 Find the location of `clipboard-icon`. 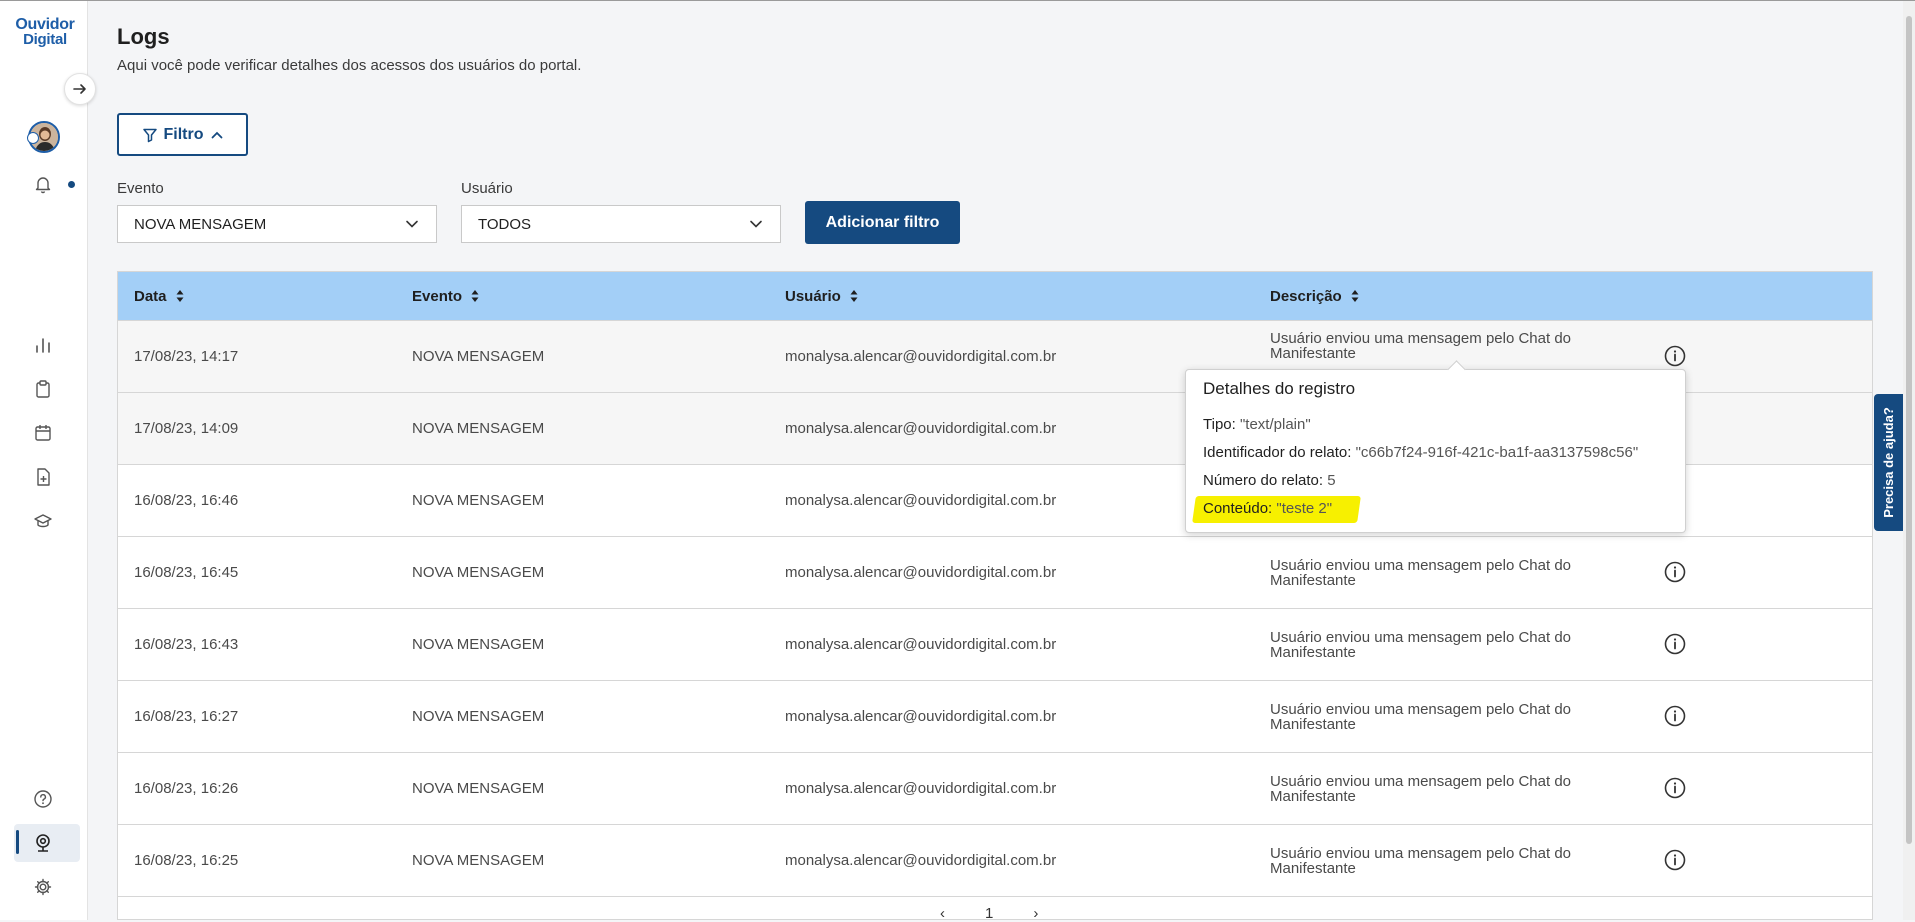

clipboard-icon is located at coordinates (43, 389).